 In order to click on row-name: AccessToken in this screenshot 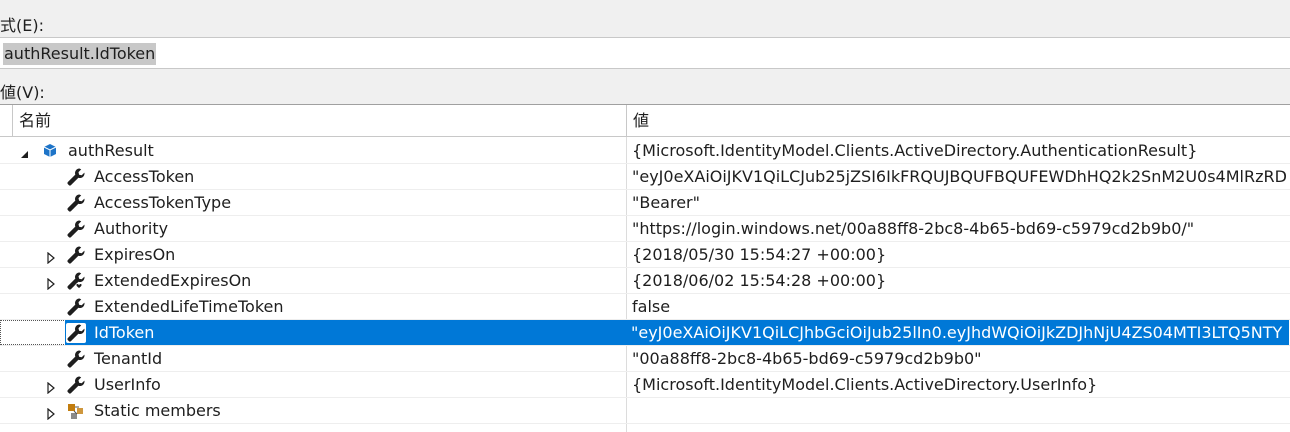, I will do `click(144, 176)`.